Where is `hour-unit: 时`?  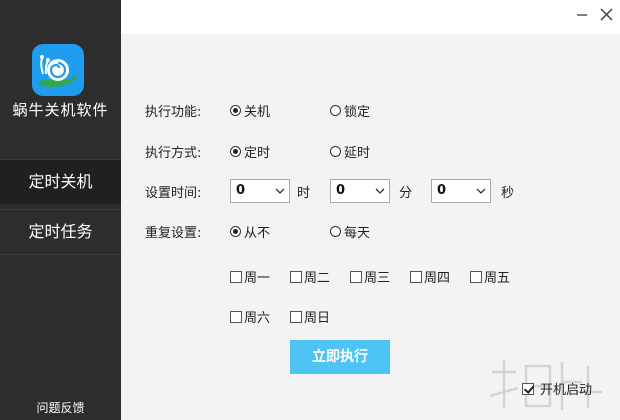 hour-unit: 时 is located at coordinates (304, 193).